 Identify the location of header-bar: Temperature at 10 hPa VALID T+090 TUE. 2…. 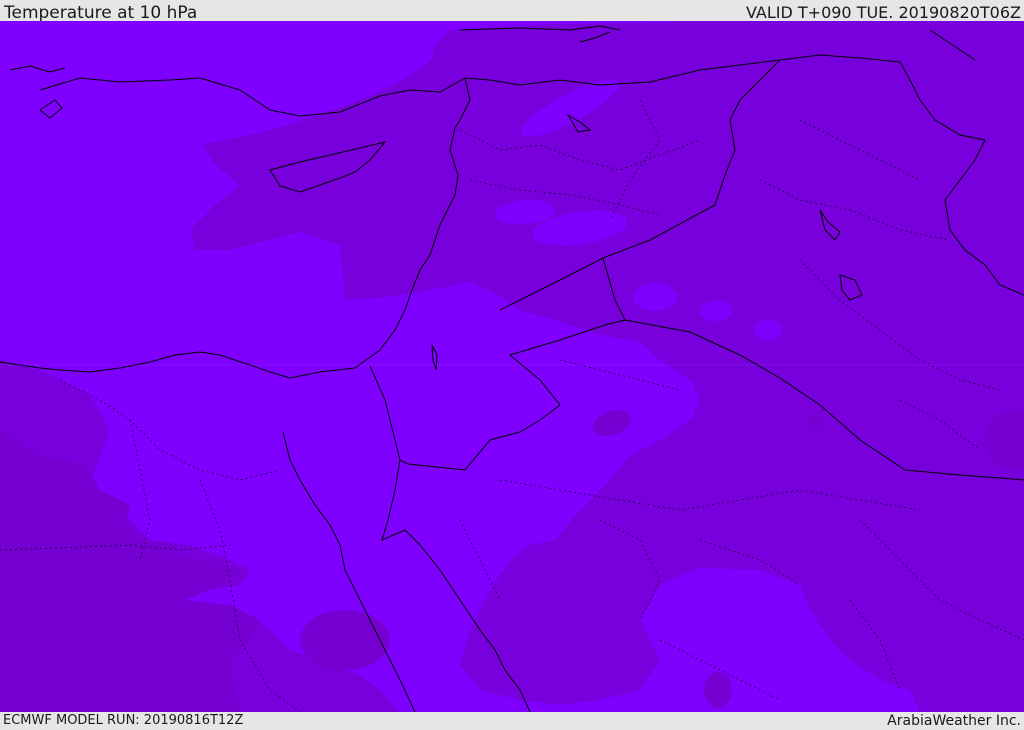
(512, 11).